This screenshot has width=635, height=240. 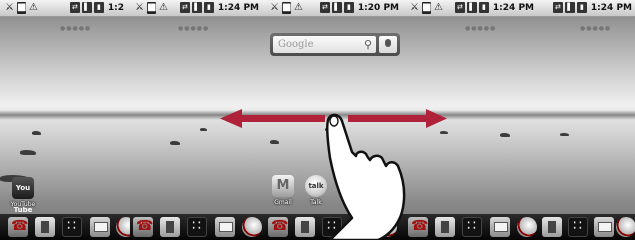 I want to click on hand-pointer-icon, so click(x=365, y=176).